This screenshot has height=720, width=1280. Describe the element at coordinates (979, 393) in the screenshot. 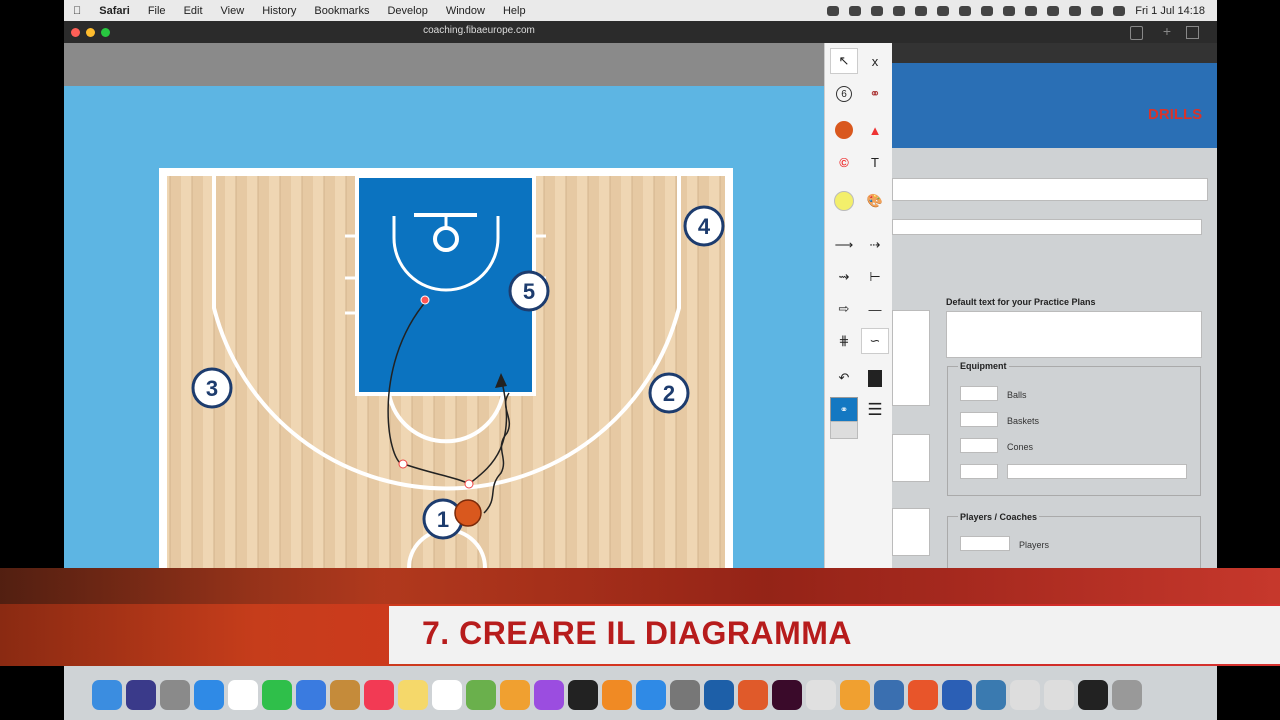

I see `balls-input` at that location.